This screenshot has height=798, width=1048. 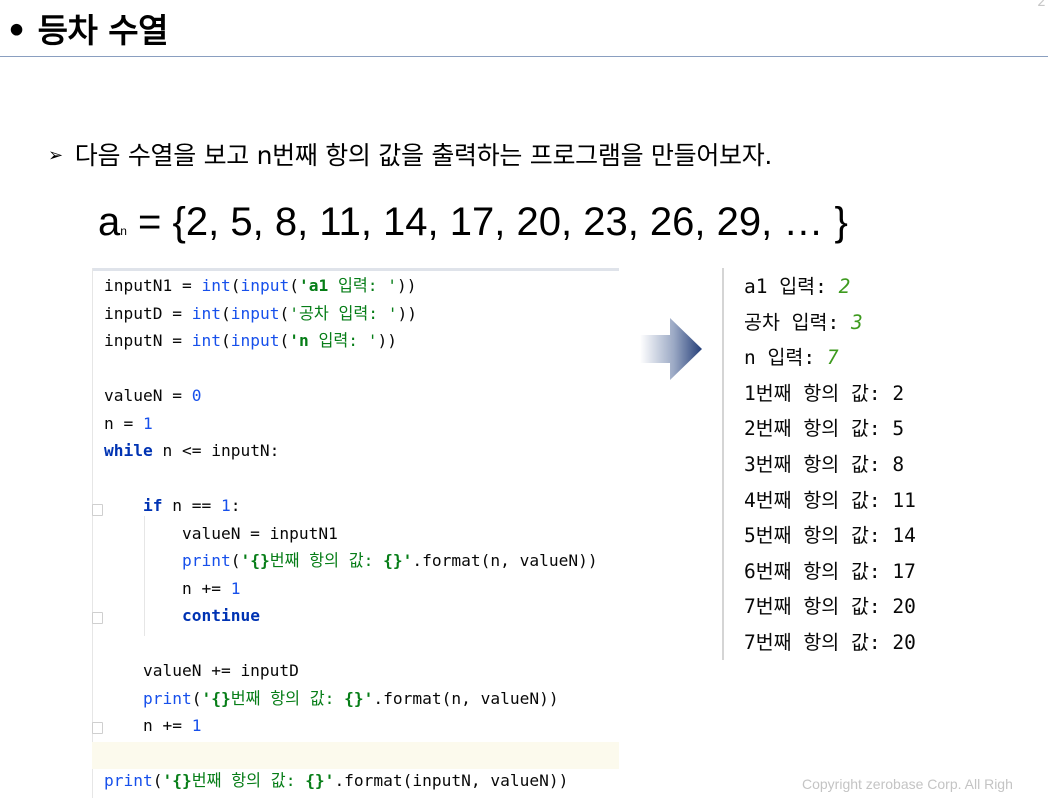 What do you see at coordinates (451, 780) in the screenshot?
I see `code-token: .format(inputN, valueN))` at bounding box center [451, 780].